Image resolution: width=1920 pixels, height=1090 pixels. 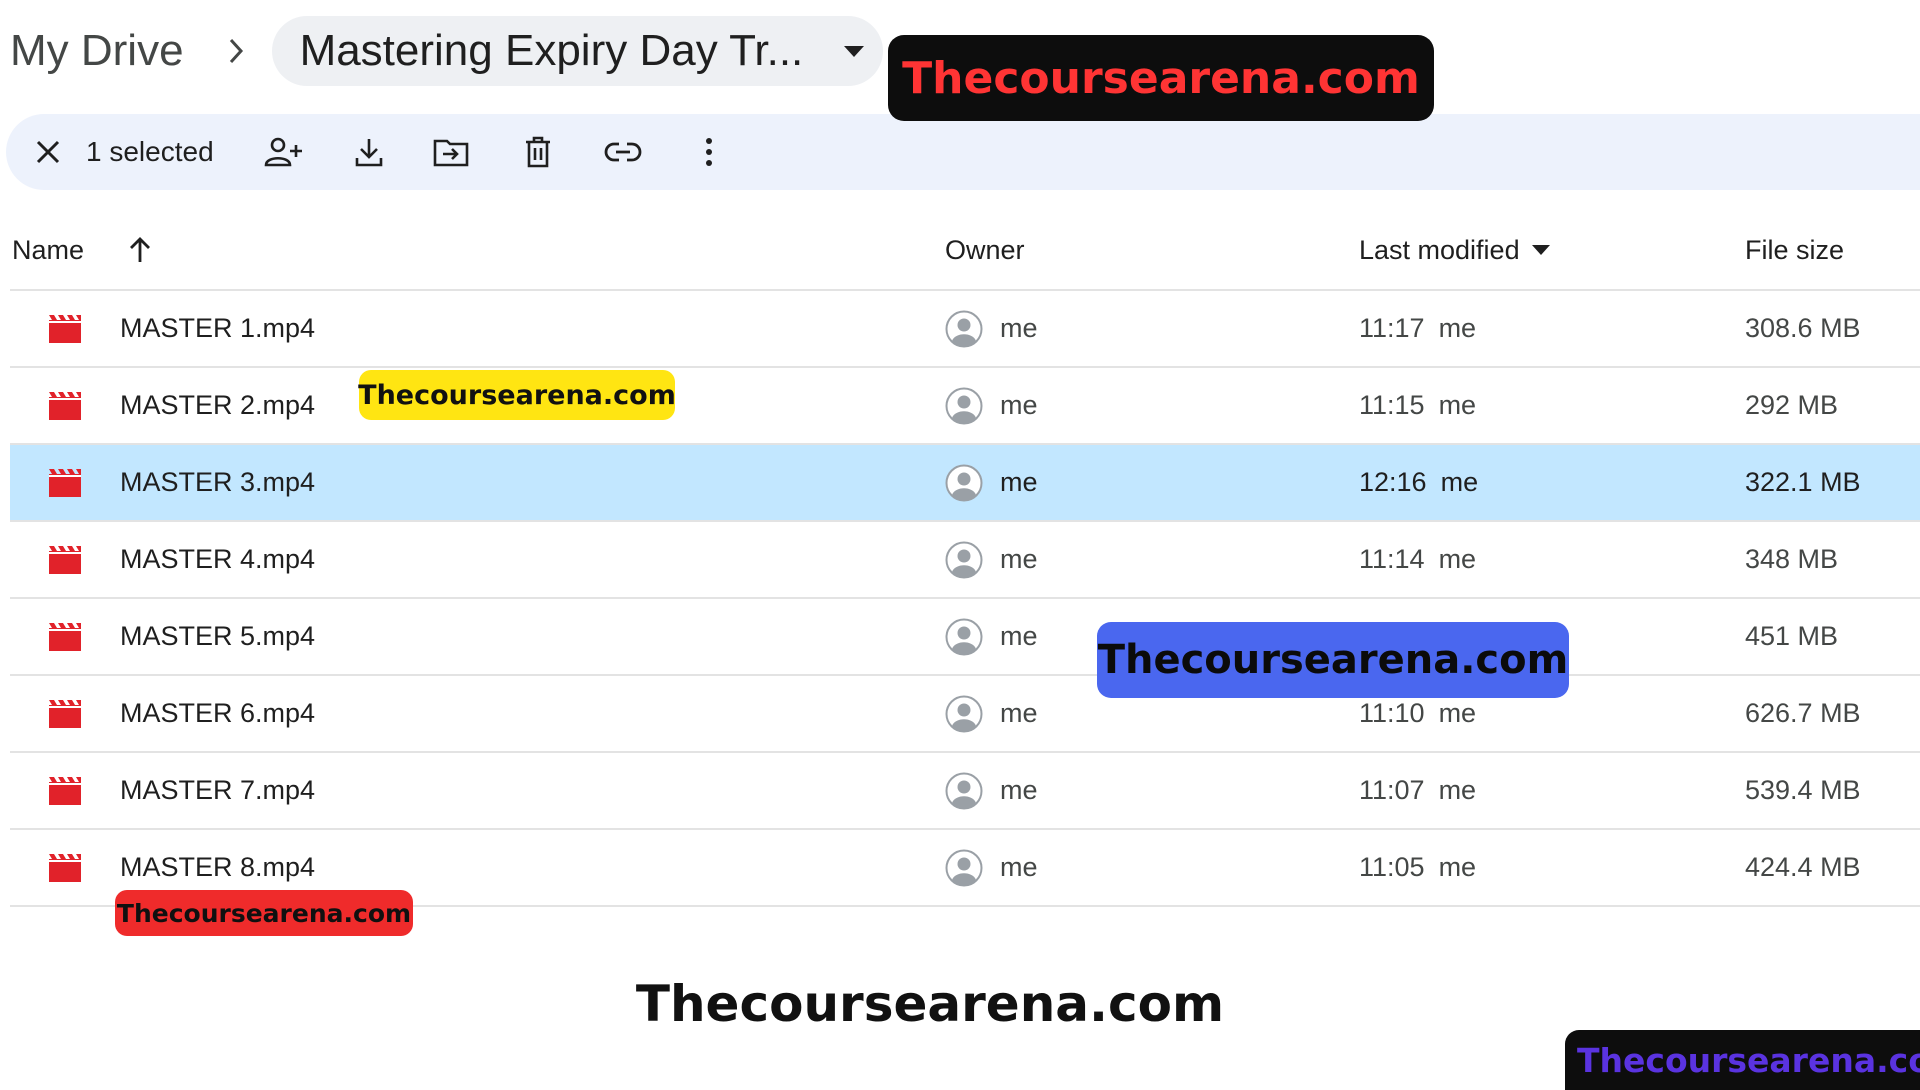 I want to click on file-size: 424.4 MB, so click(x=1803, y=867).